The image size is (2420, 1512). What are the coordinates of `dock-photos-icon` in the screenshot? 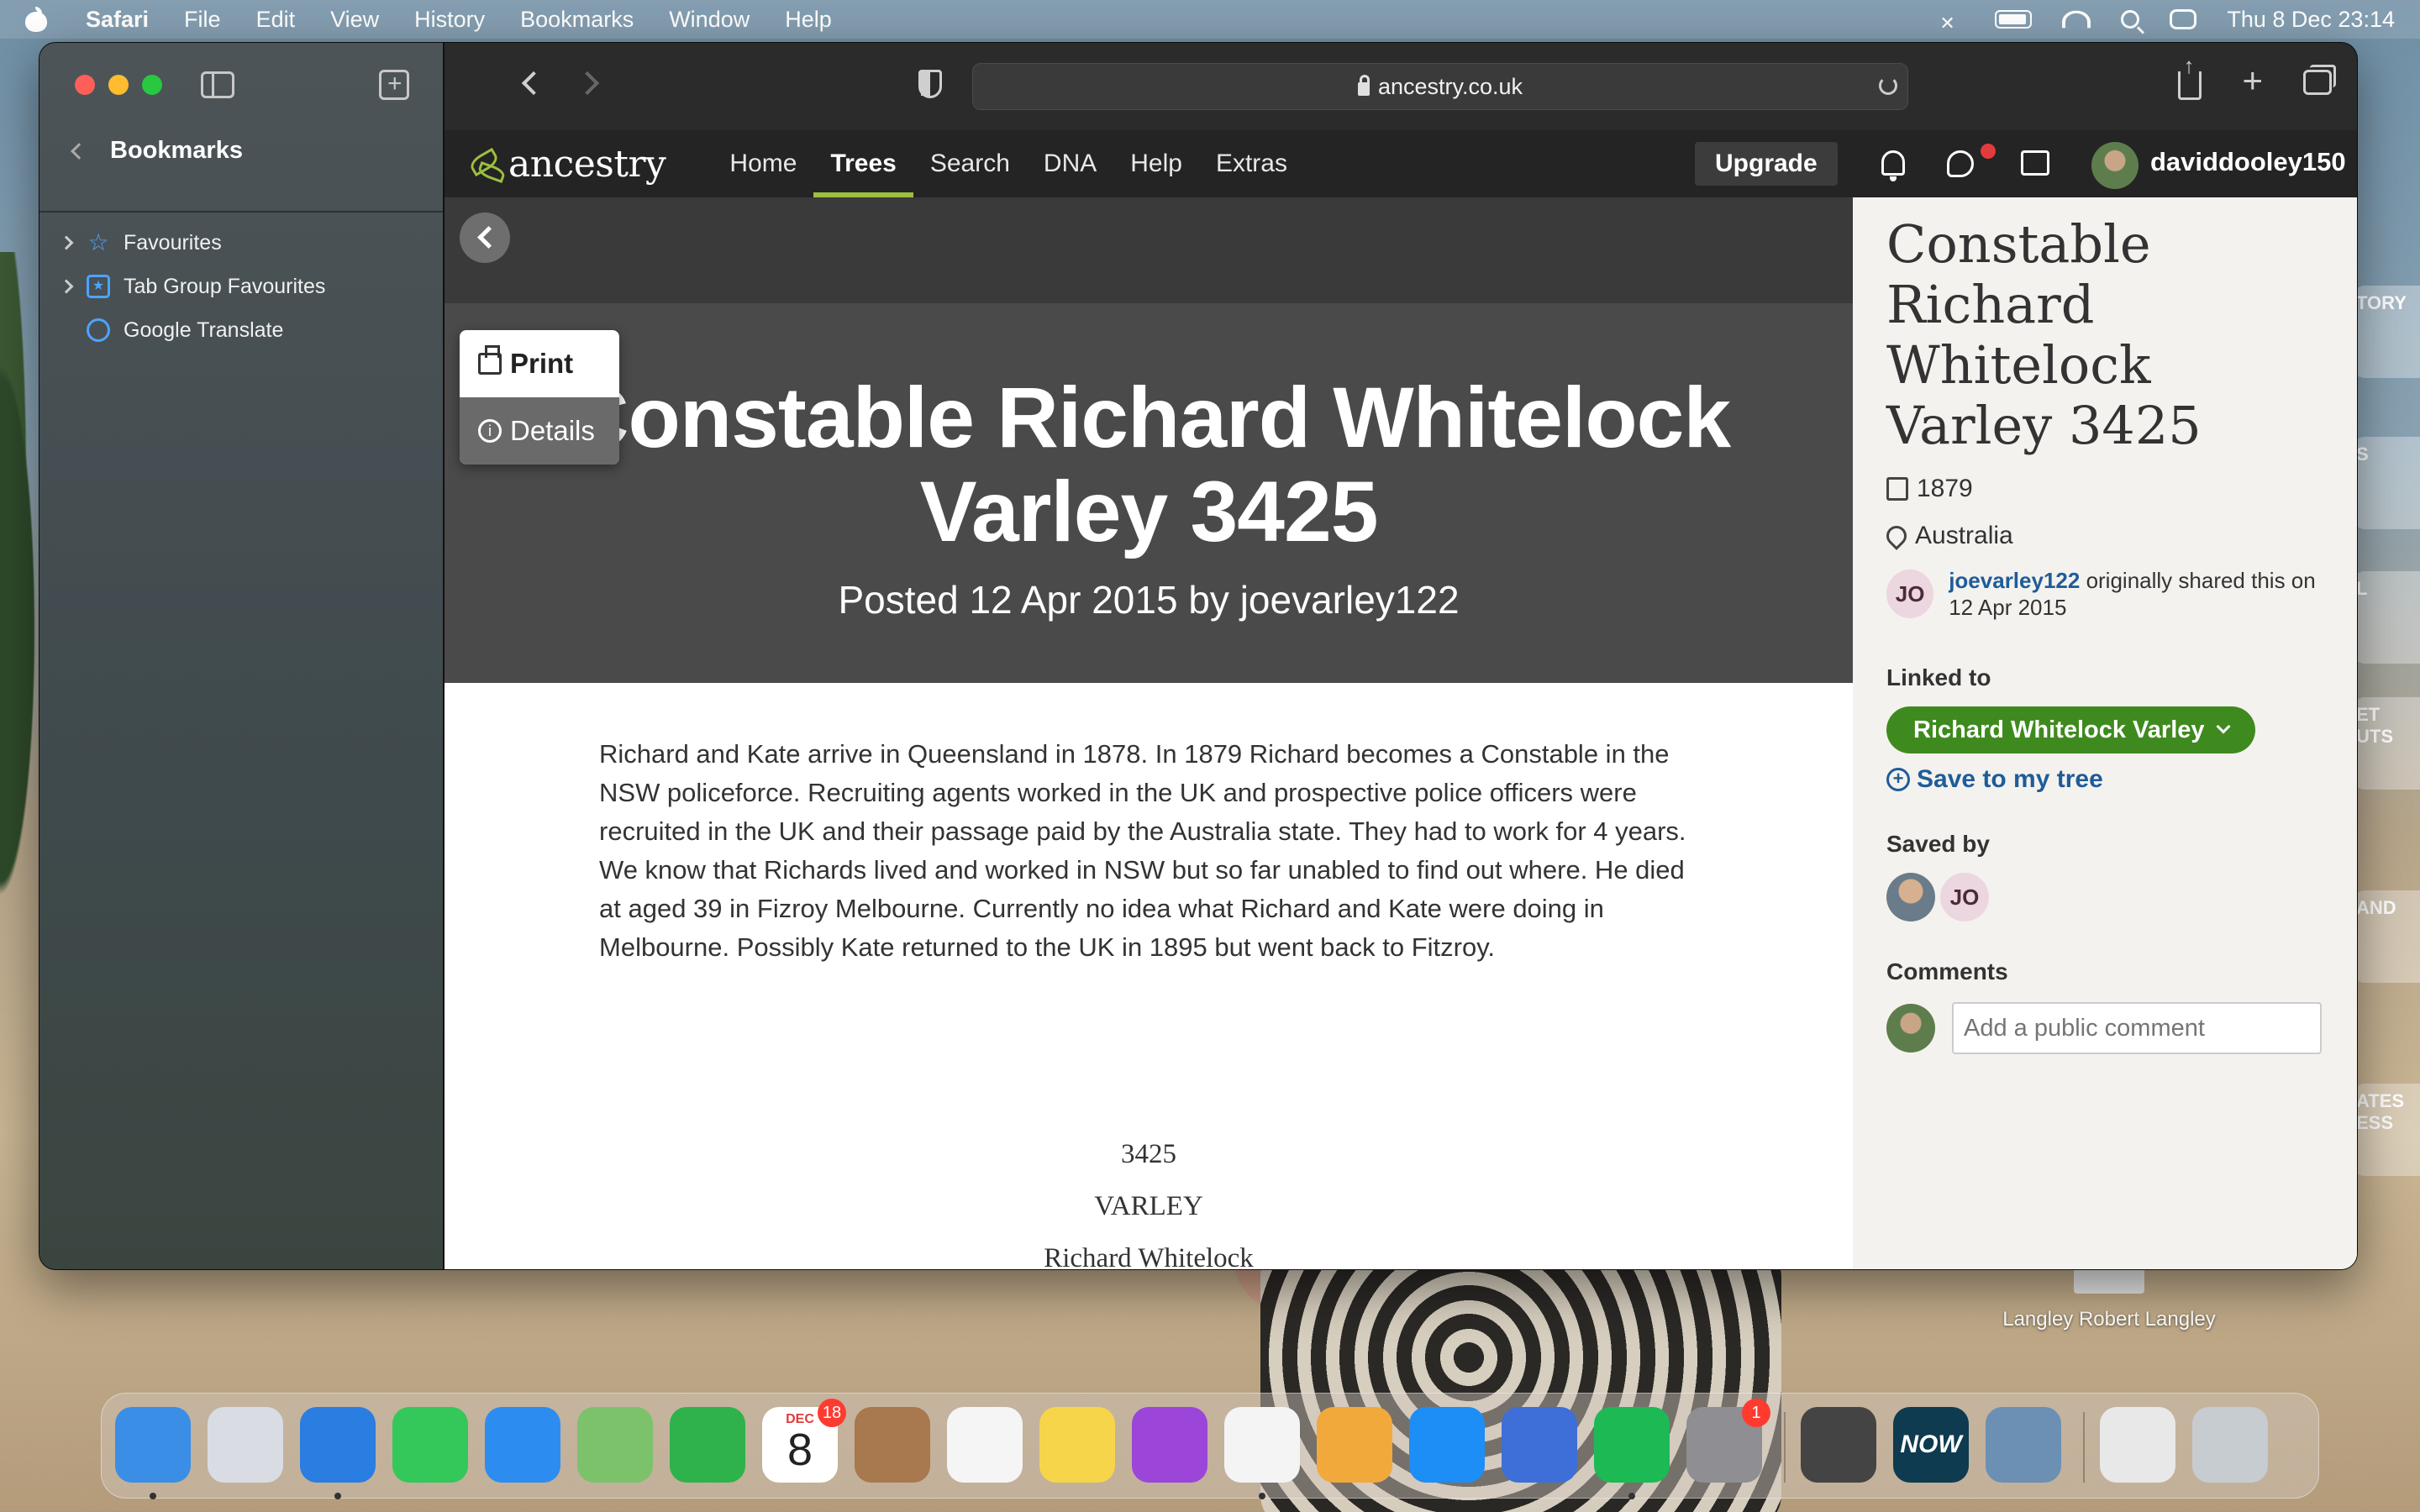 It's located at (985, 1445).